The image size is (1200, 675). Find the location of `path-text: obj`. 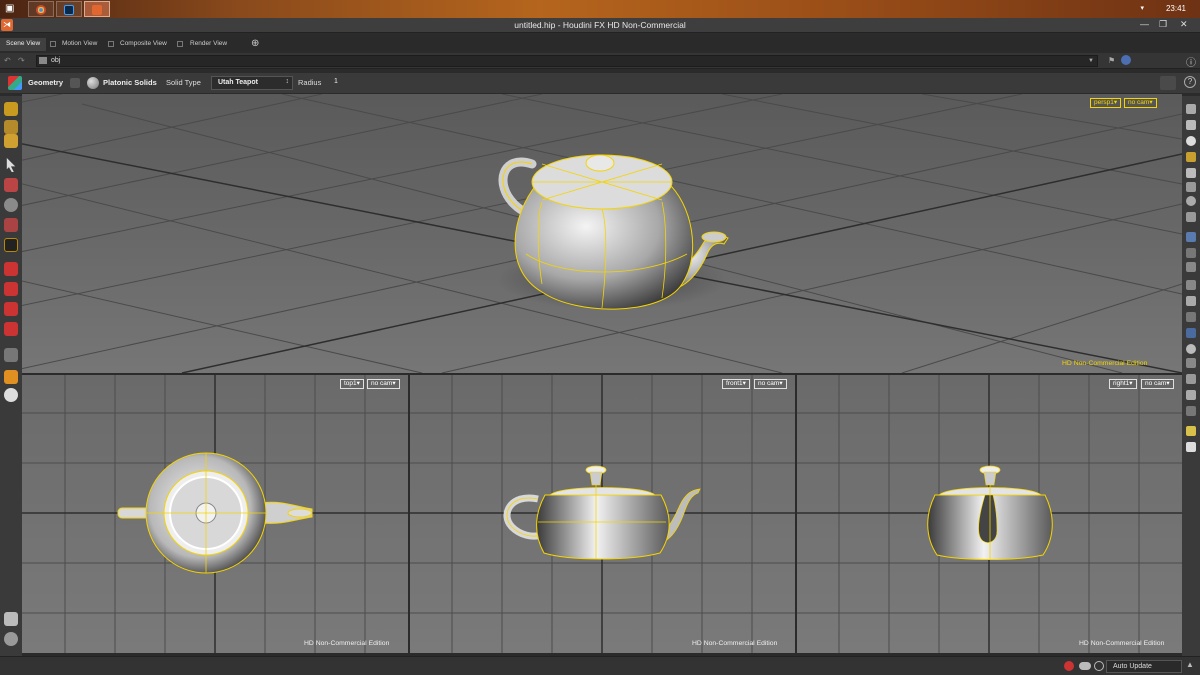

path-text: obj is located at coordinates (56, 60).